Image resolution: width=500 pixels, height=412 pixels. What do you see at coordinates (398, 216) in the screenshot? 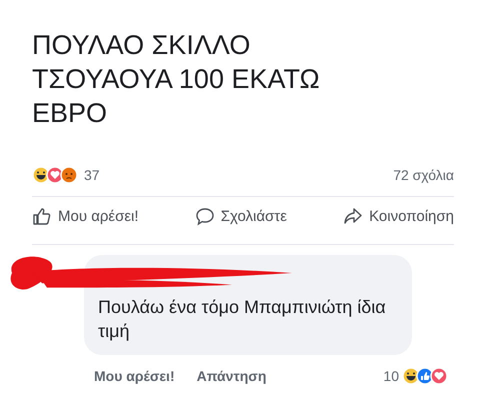
I see `share-button: Κοινοποίηση` at bounding box center [398, 216].